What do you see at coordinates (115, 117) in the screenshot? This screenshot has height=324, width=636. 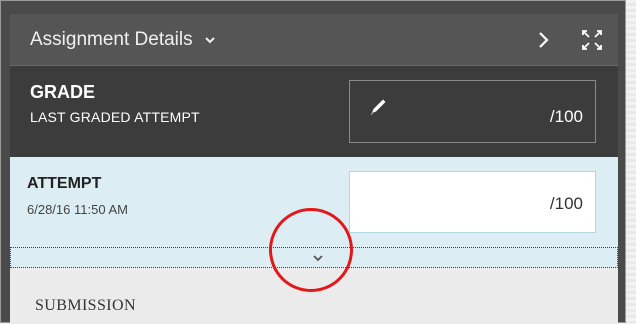 I see `grade-subtitle: LAST GRADED ATTEMPT` at bounding box center [115, 117].